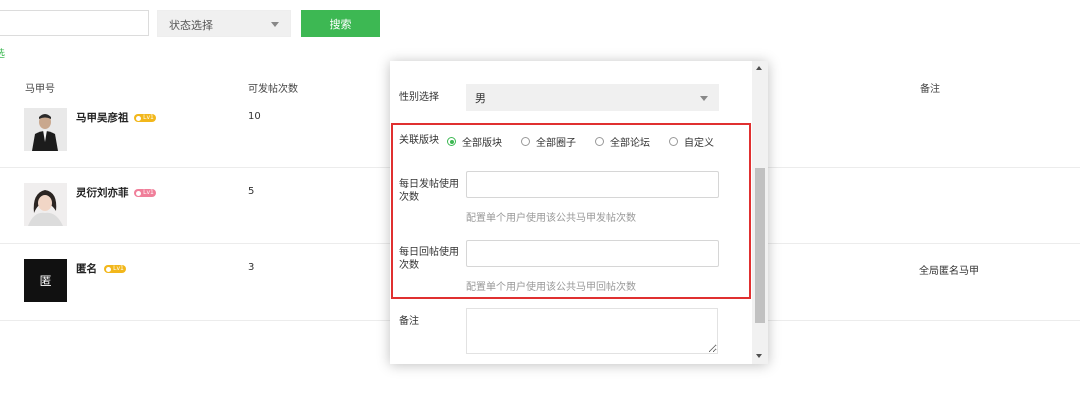  Describe the element at coordinates (949, 271) in the screenshot. I see `remark-cell: 全局匿名马甲` at that location.